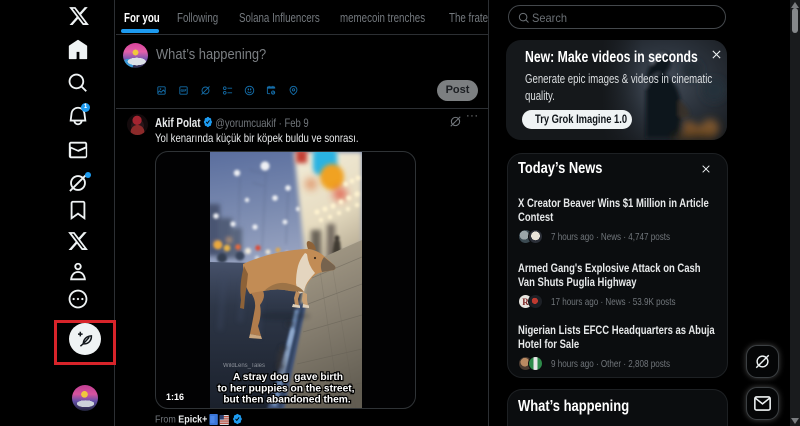 This screenshot has width=800, height=426. I want to click on svg-text: A stray dog gave birth, so click(288, 377).